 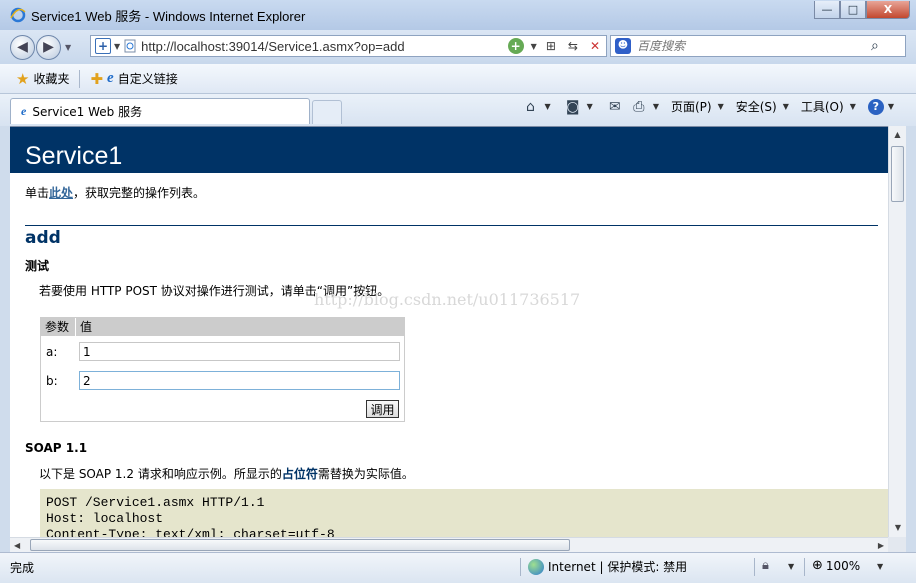 I want to click on protected-mode-icon: 🔒︎, so click(x=765, y=565).